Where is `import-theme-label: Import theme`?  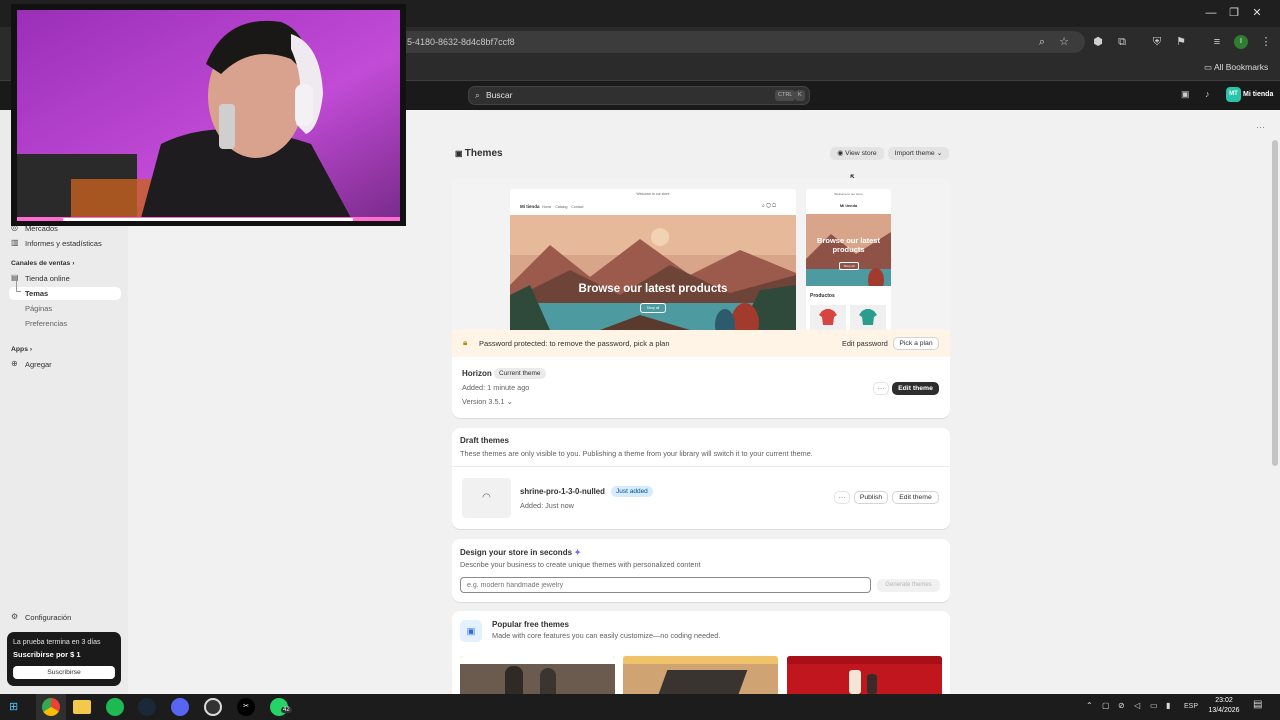 import-theme-label: Import theme is located at coordinates (914, 153).